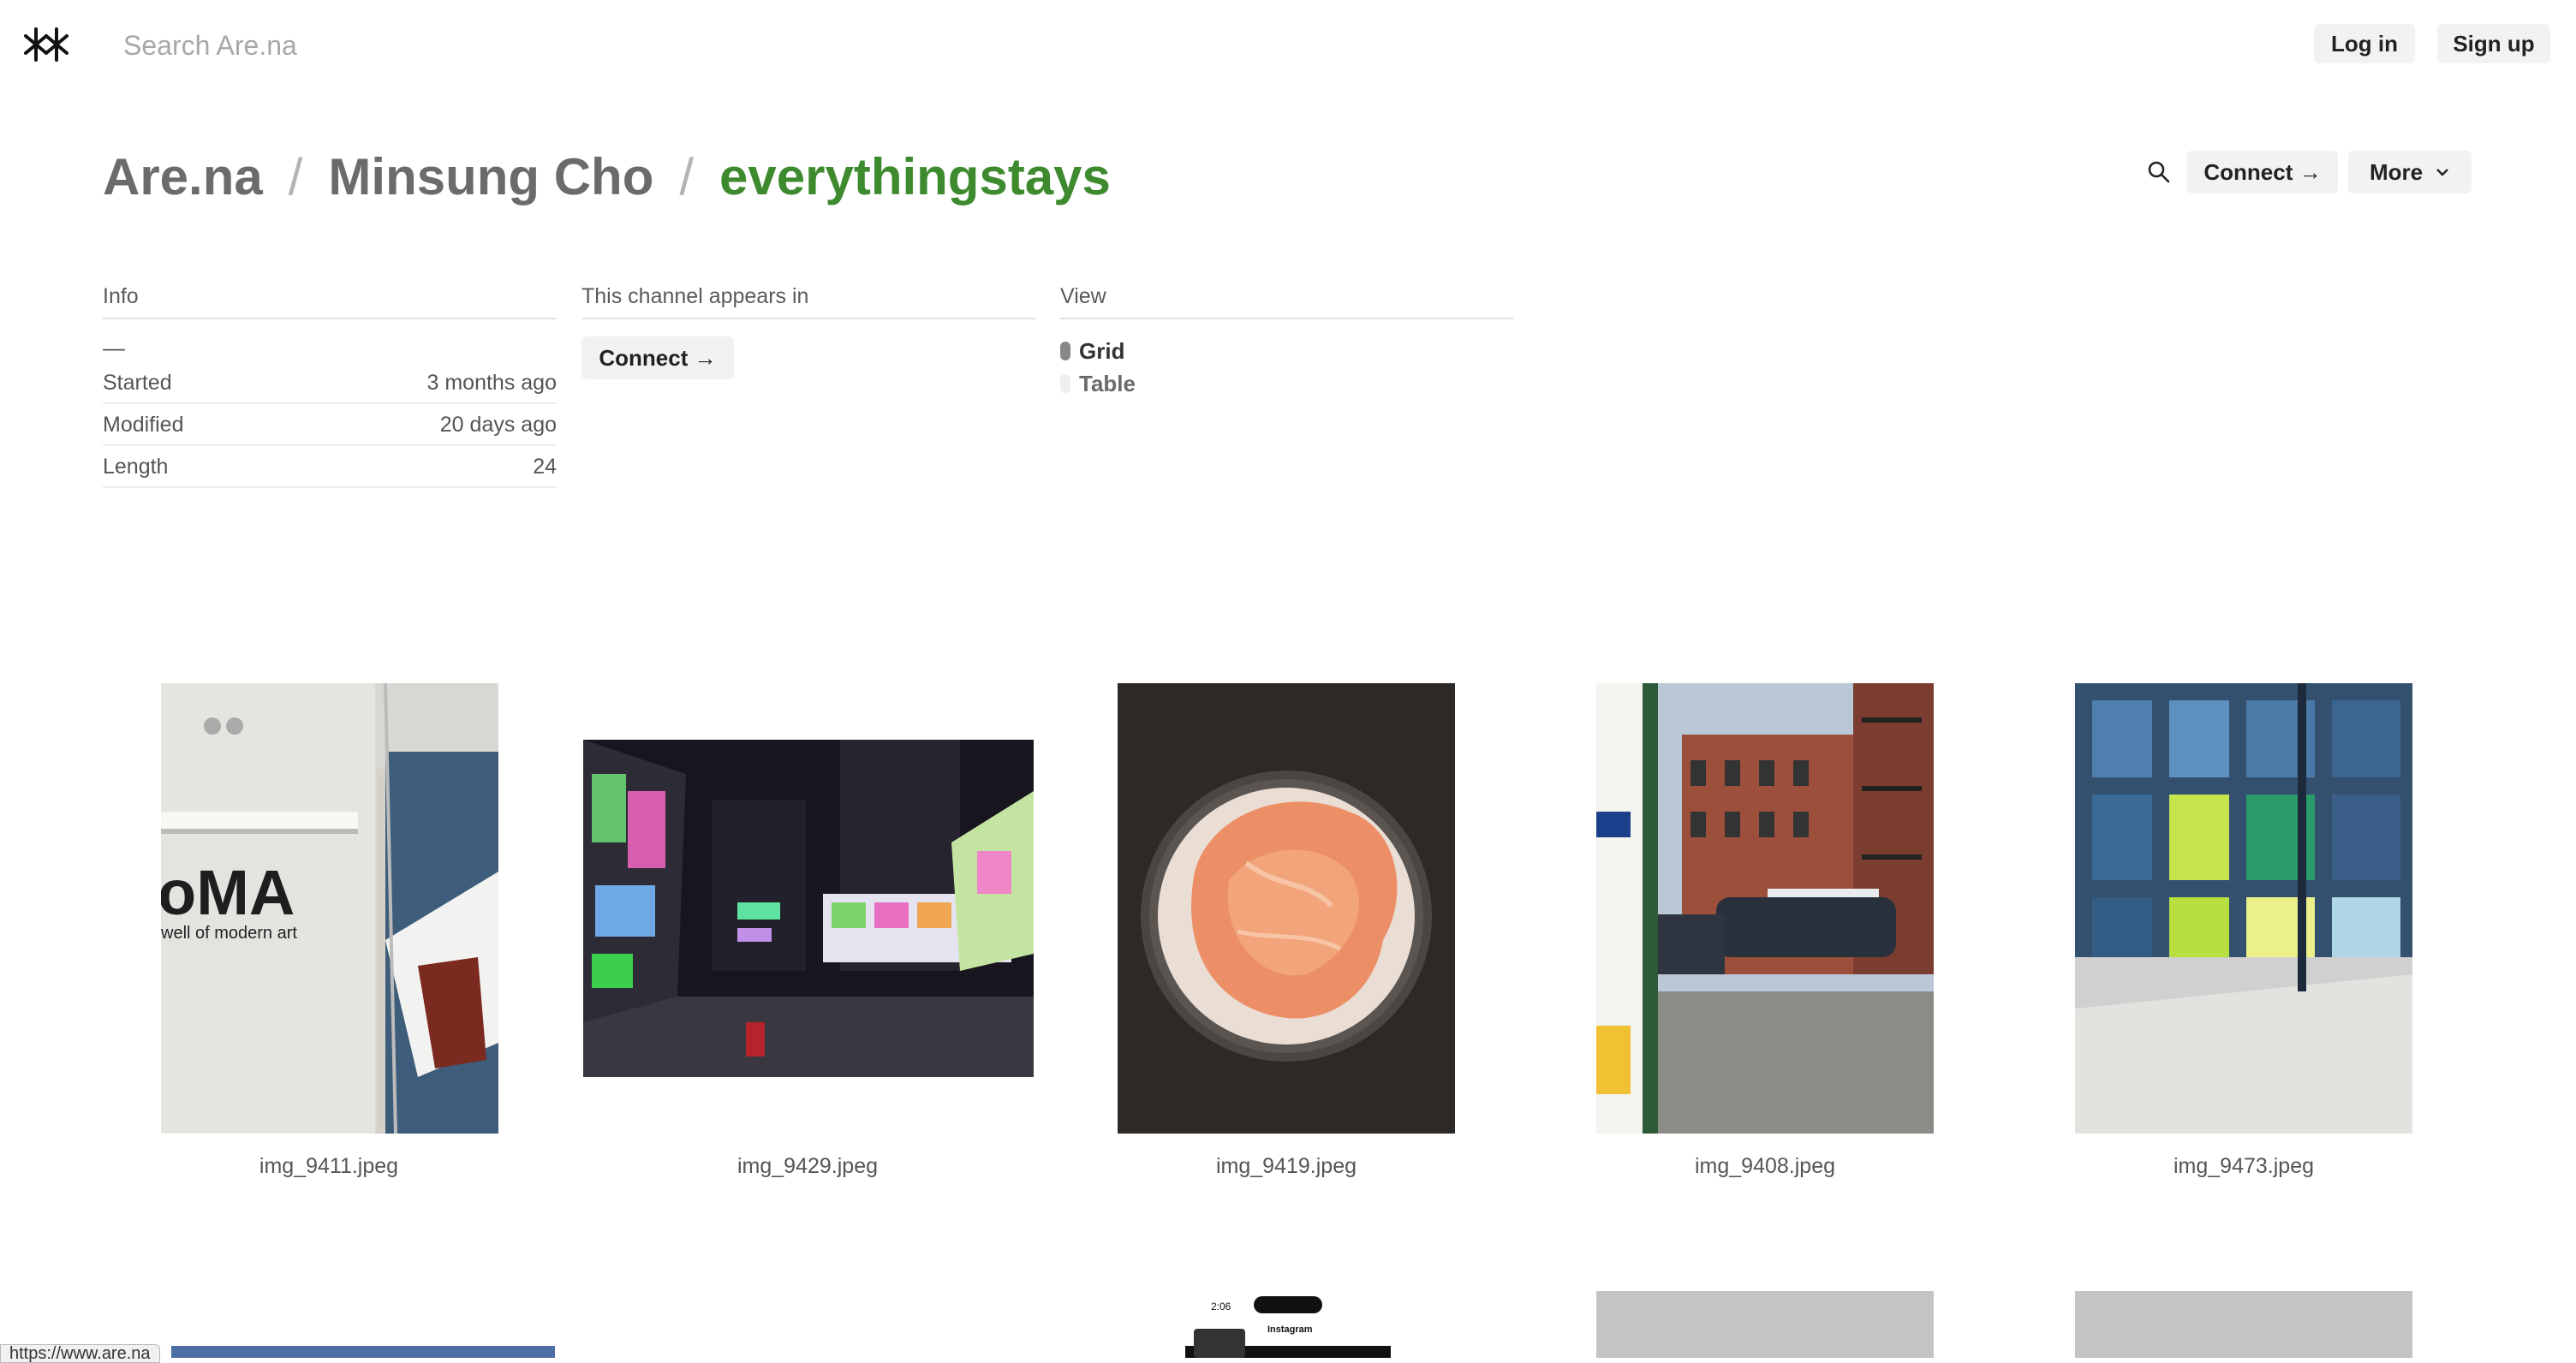 This screenshot has height=1363, width=2576. I want to click on arena-logo-icon, so click(47, 44).